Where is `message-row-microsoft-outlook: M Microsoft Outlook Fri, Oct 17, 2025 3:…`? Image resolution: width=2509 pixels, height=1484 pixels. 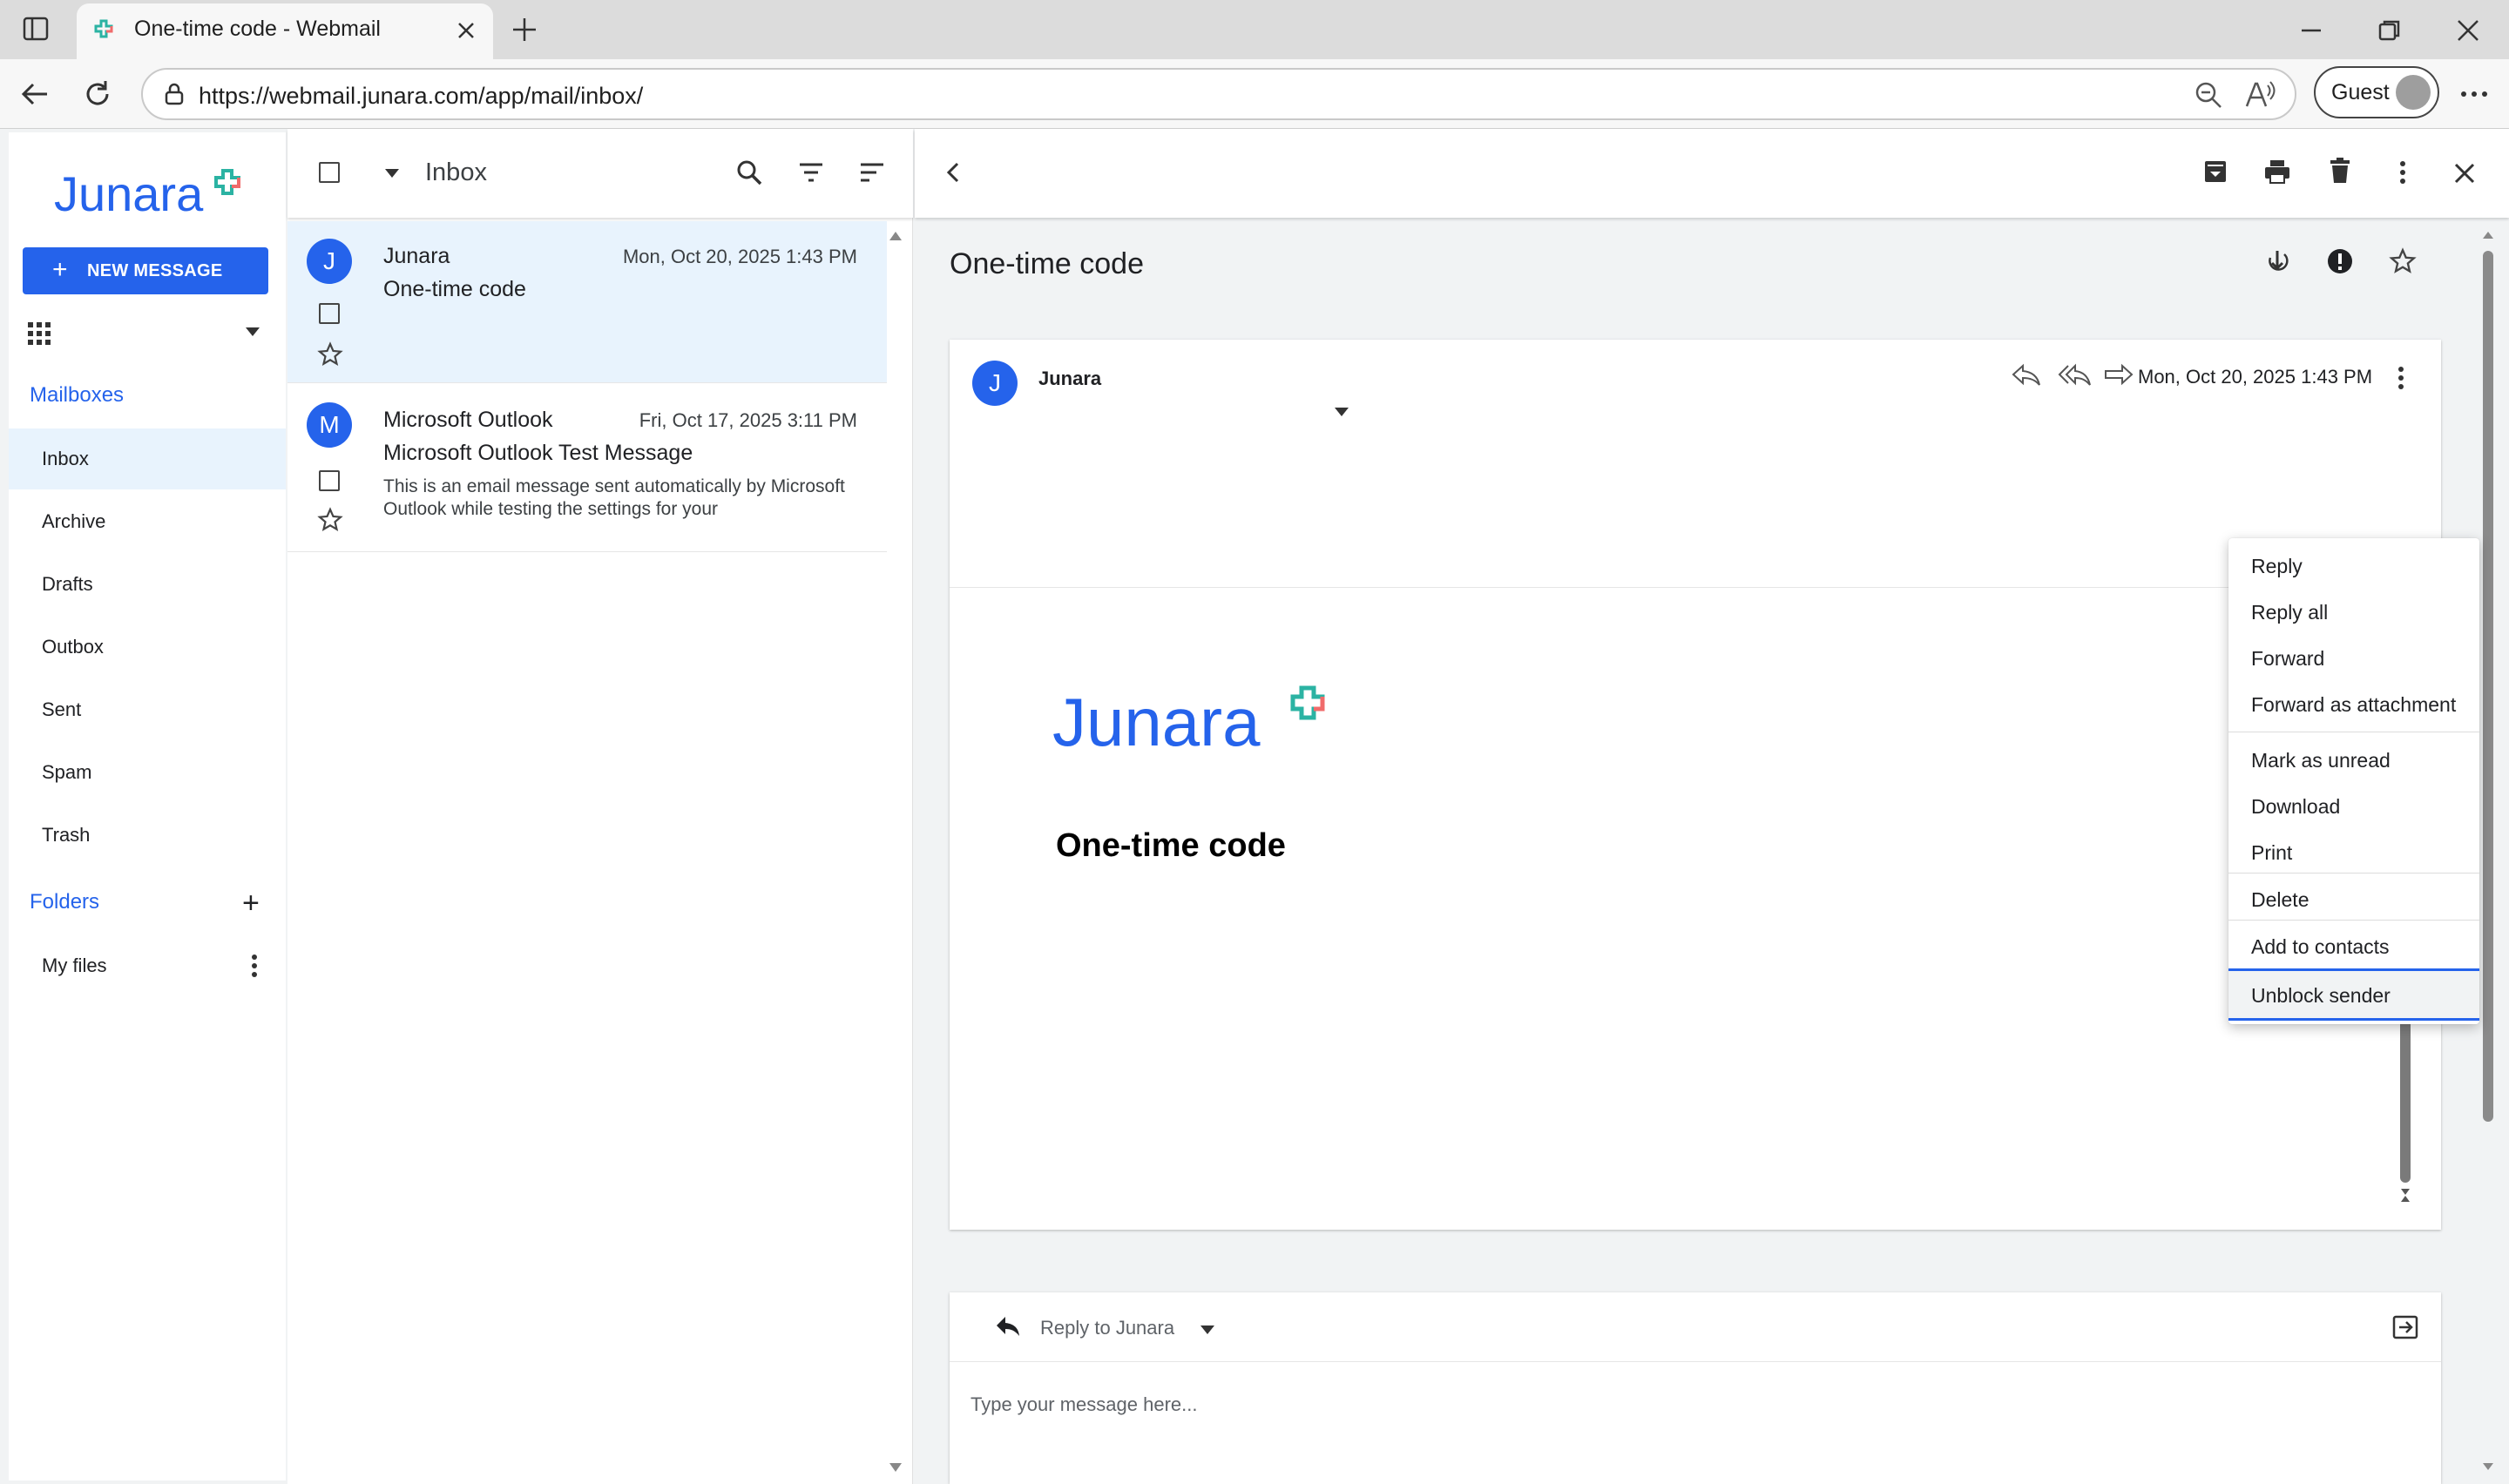
message-row-microsoft-outlook: M Microsoft Outlook Fri, Oct 17, 2025 3:… is located at coordinates (587, 468).